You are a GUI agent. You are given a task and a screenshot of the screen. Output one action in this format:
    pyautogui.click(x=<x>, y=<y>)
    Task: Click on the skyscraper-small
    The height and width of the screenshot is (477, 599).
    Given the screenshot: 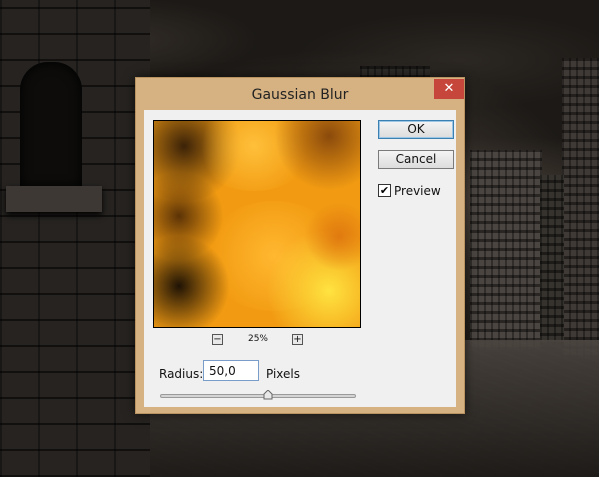 What is the action you would take?
    pyautogui.click(x=552, y=260)
    